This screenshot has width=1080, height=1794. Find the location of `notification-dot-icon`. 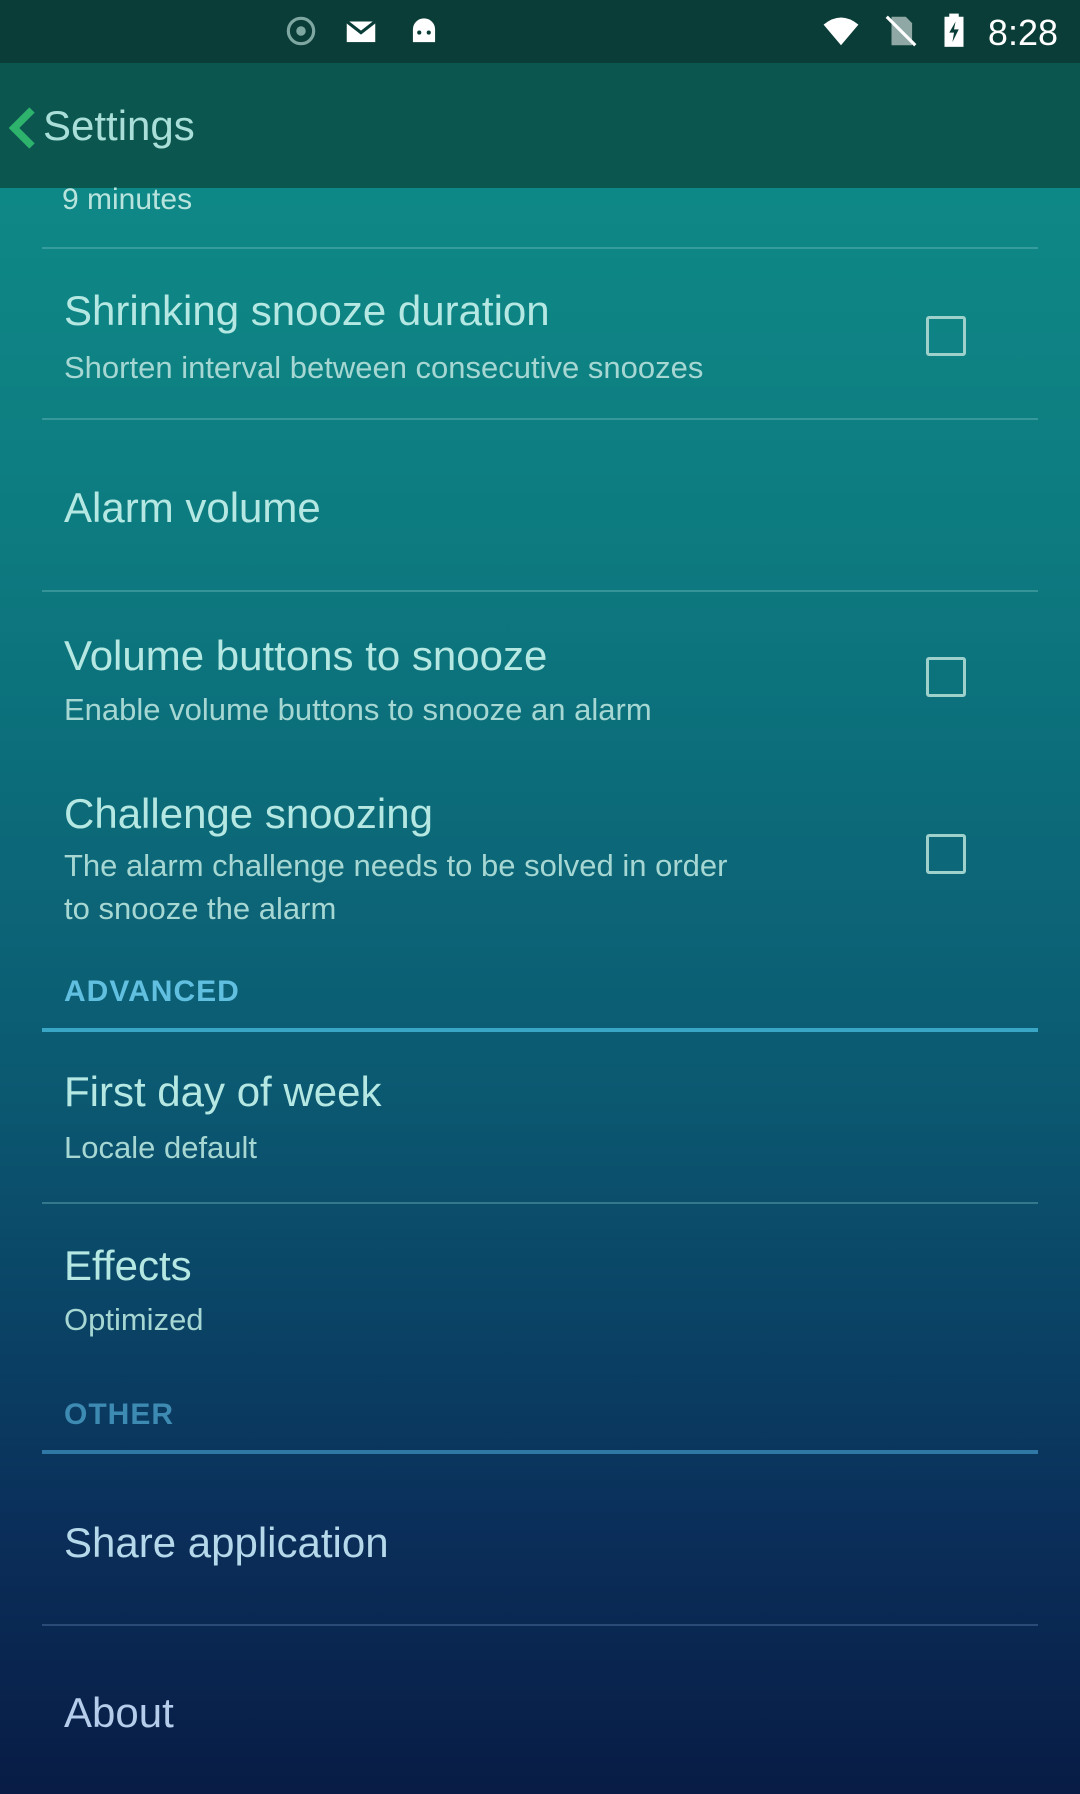

notification-dot-icon is located at coordinates (301, 31).